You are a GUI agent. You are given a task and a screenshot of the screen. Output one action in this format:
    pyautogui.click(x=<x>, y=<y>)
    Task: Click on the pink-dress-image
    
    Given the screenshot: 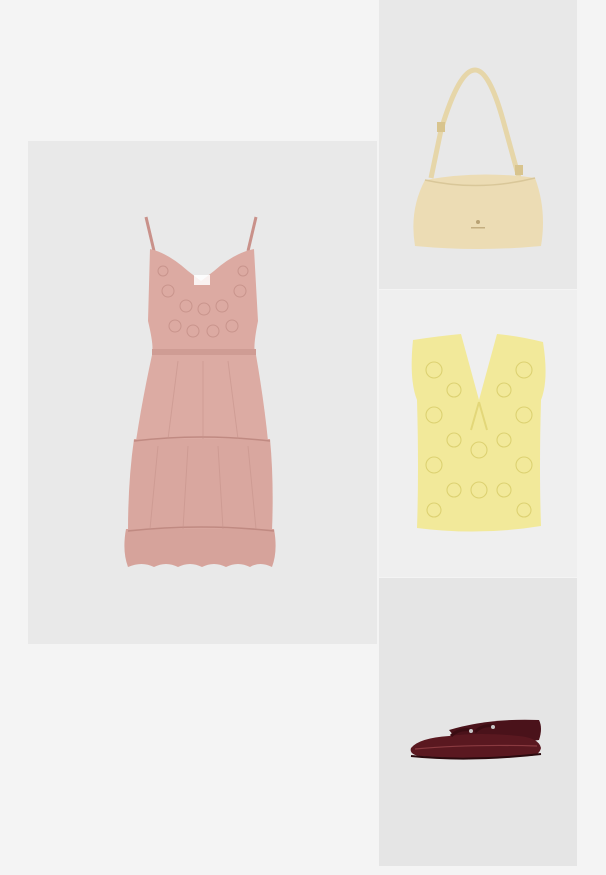 What is the action you would take?
    pyautogui.click(x=200, y=391)
    